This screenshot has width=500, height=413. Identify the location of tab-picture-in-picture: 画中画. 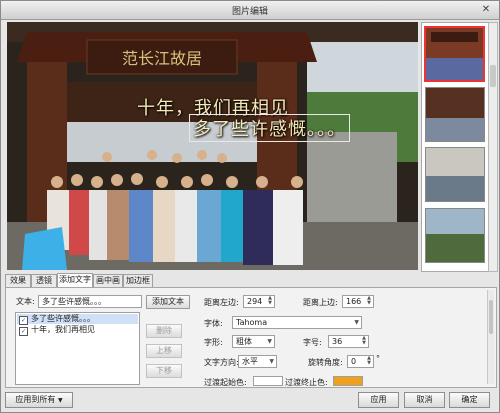
(108, 280).